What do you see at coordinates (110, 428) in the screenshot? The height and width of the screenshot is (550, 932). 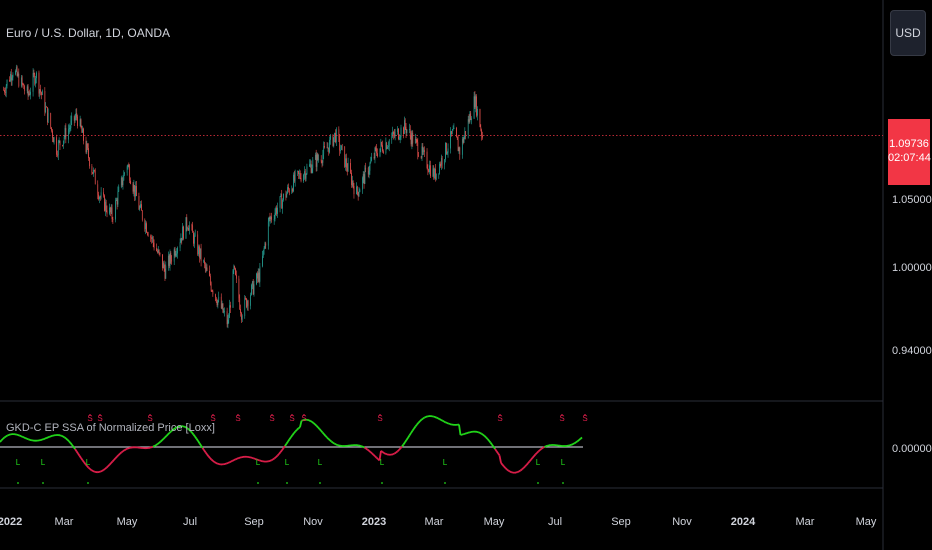 I see `indicator-title: GKD-C EP SSA of Normalized Price [Loxx]` at bounding box center [110, 428].